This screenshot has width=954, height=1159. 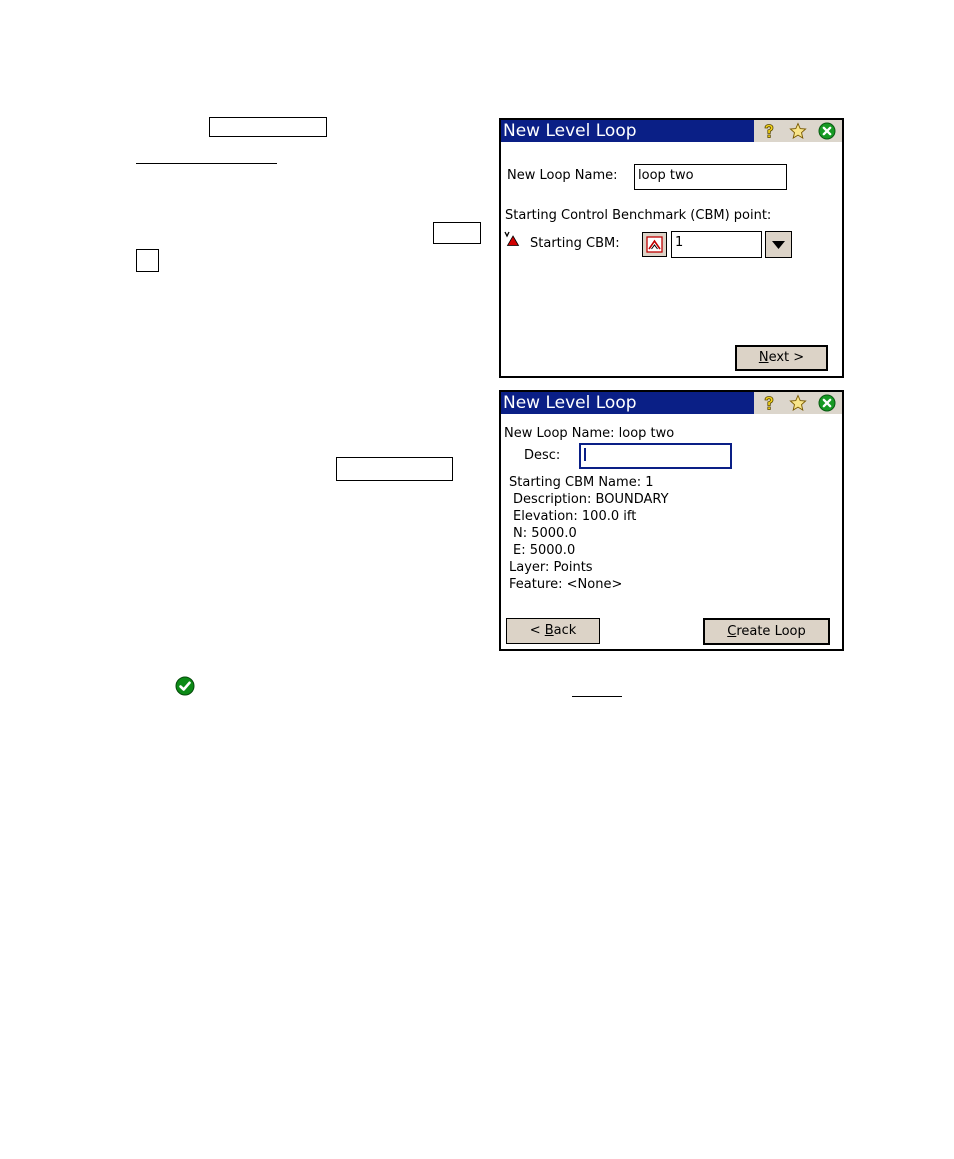 I want to click on create-loop-button: Create Loop, so click(x=766, y=631).